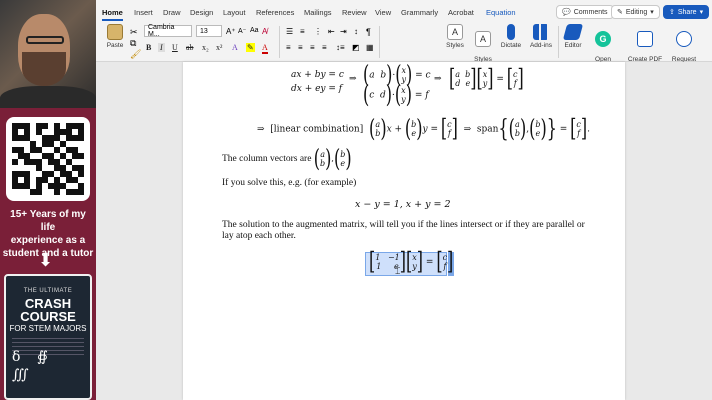 The height and width of the screenshot is (400, 712). I want to click on matrix-form: [a bd e][x y] = [c f], so click(486, 78).